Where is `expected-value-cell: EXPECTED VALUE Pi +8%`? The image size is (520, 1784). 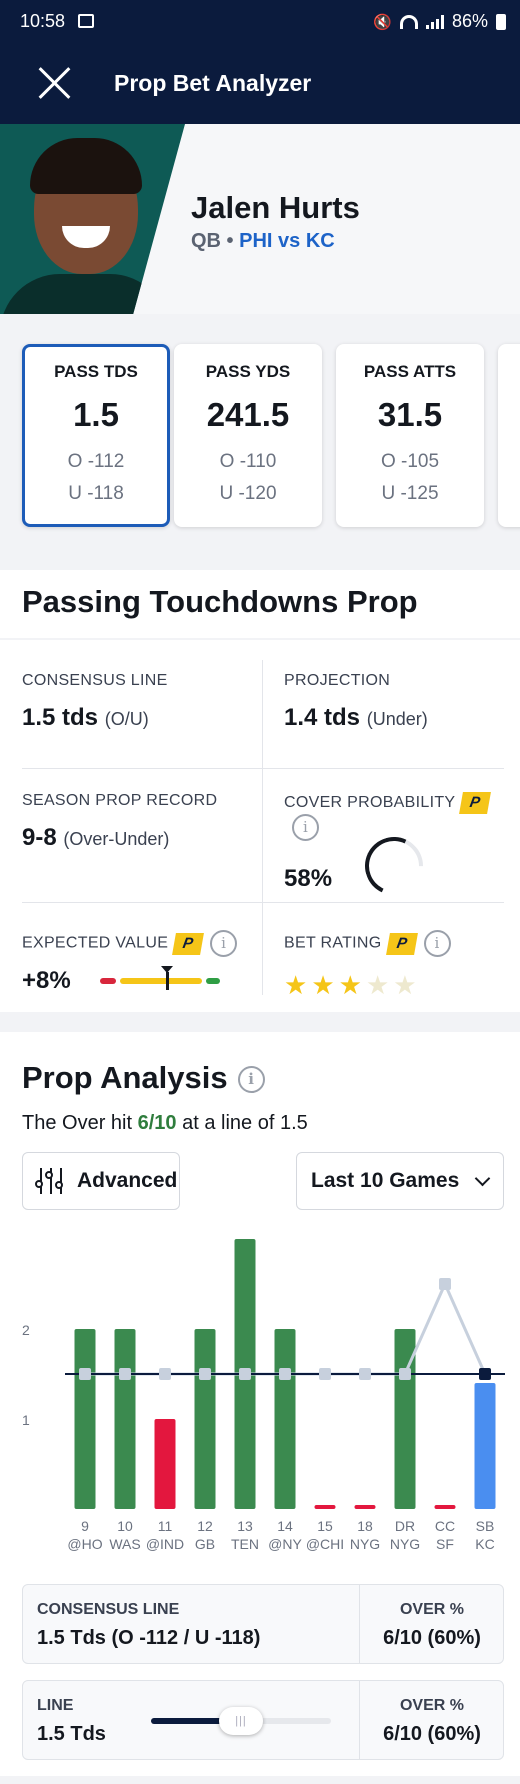 expected-value-cell: EXPECTED VALUE Pi +8% is located at coordinates (130, 962).